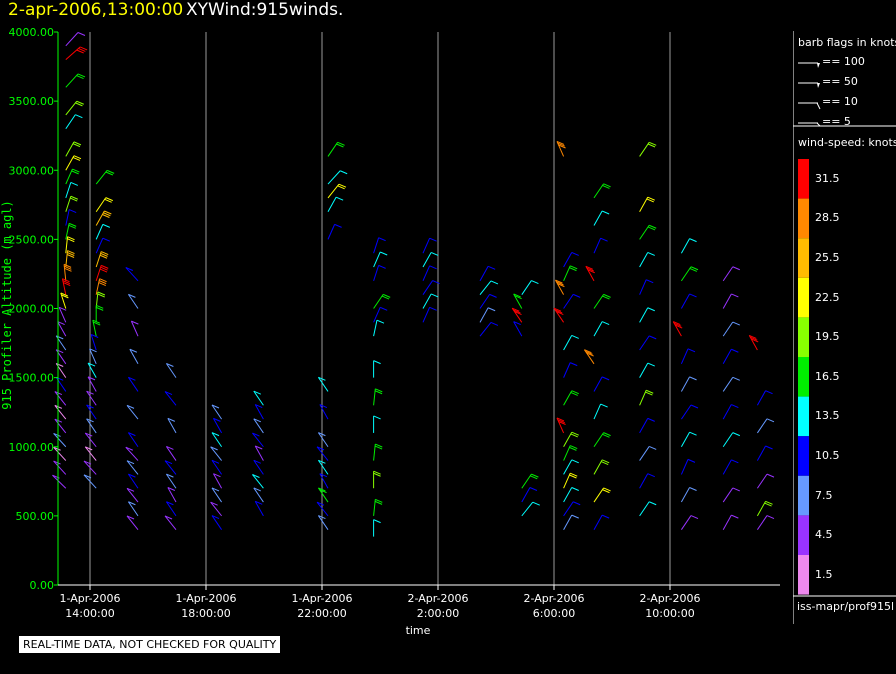  What do you see at coordinates (437, 598) in the screenshot?
I see `x-tick-date: 2-Apr-2006` at bounding box center [437, 598].